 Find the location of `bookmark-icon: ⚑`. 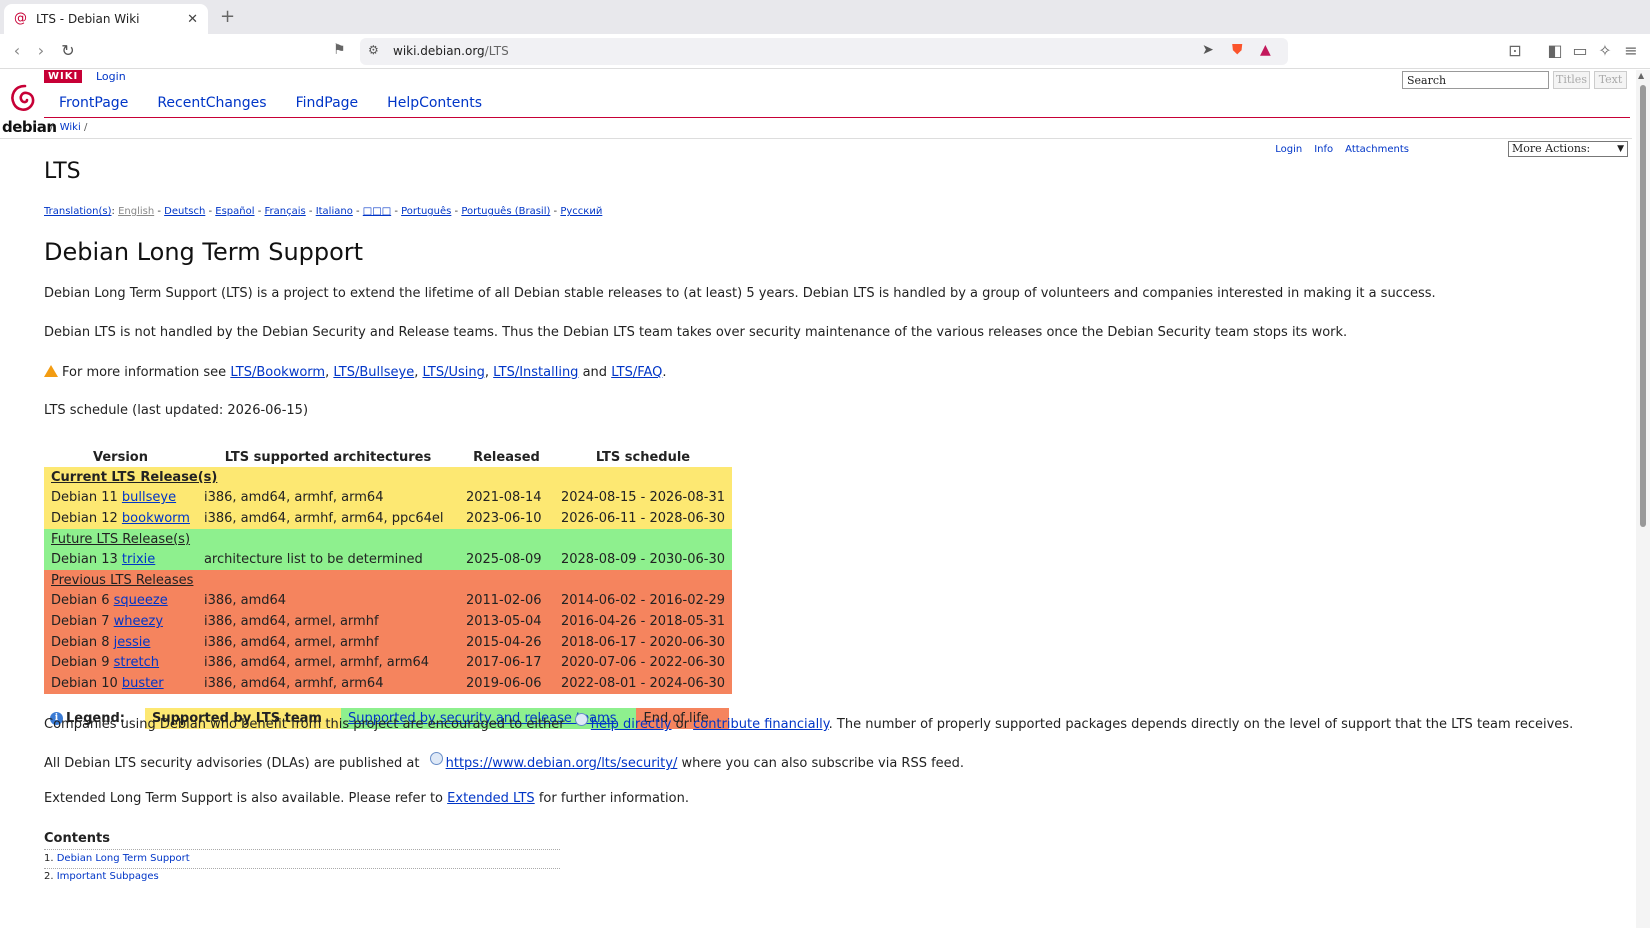

bookmark-icon: ⚑ is located at coordinates (339, 50).